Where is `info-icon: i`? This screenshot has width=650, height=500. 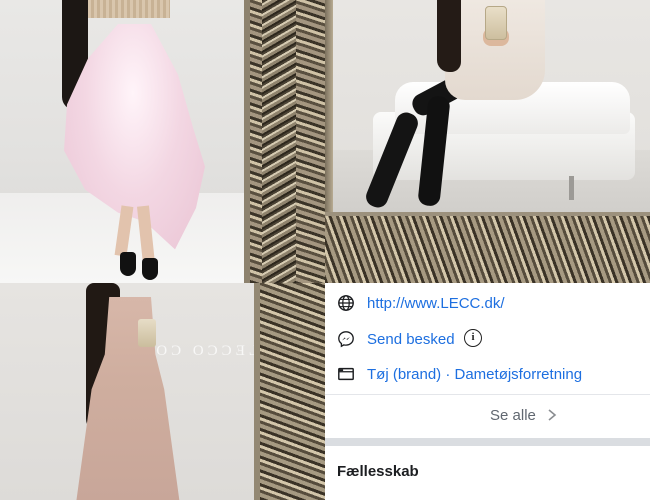 info-icon: i is located at coordinates (473, 338).